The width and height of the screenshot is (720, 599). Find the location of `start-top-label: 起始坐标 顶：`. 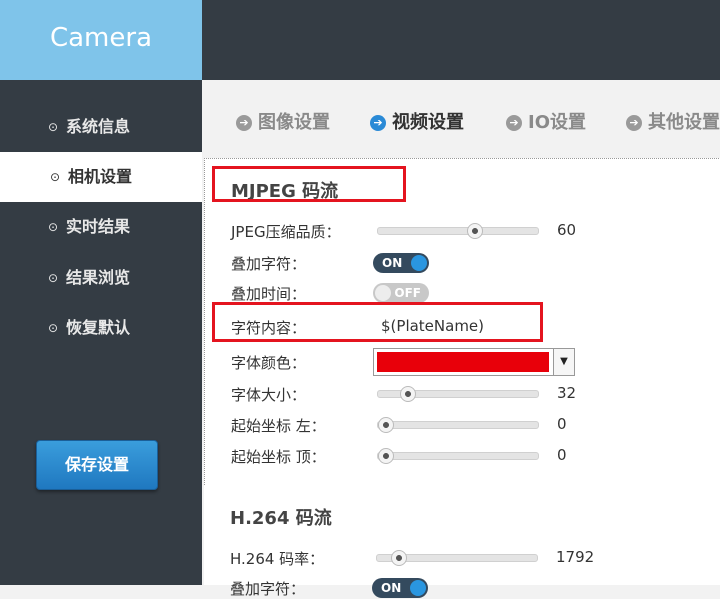

start-top-label: 起始坐标 顶： is located at coordinates (278, 457).